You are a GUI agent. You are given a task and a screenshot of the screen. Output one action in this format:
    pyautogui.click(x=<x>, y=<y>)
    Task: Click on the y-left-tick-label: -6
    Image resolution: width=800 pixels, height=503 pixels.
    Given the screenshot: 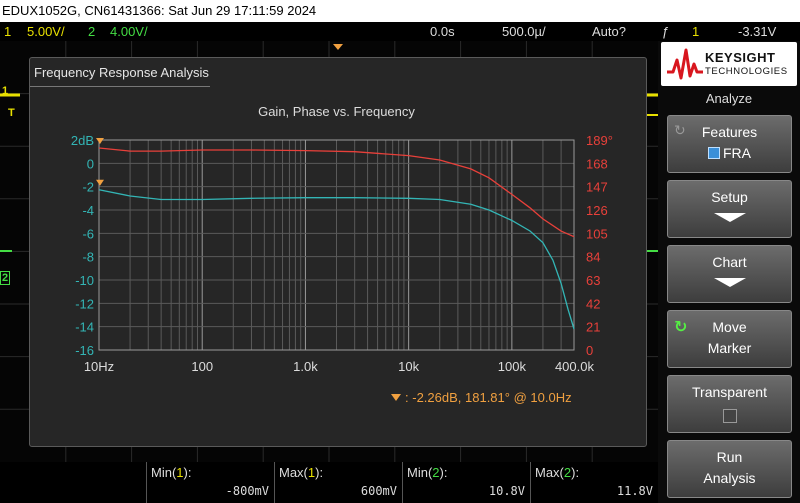 What is the action you would take?
    pyautogui.click(x=88, y=233)
    